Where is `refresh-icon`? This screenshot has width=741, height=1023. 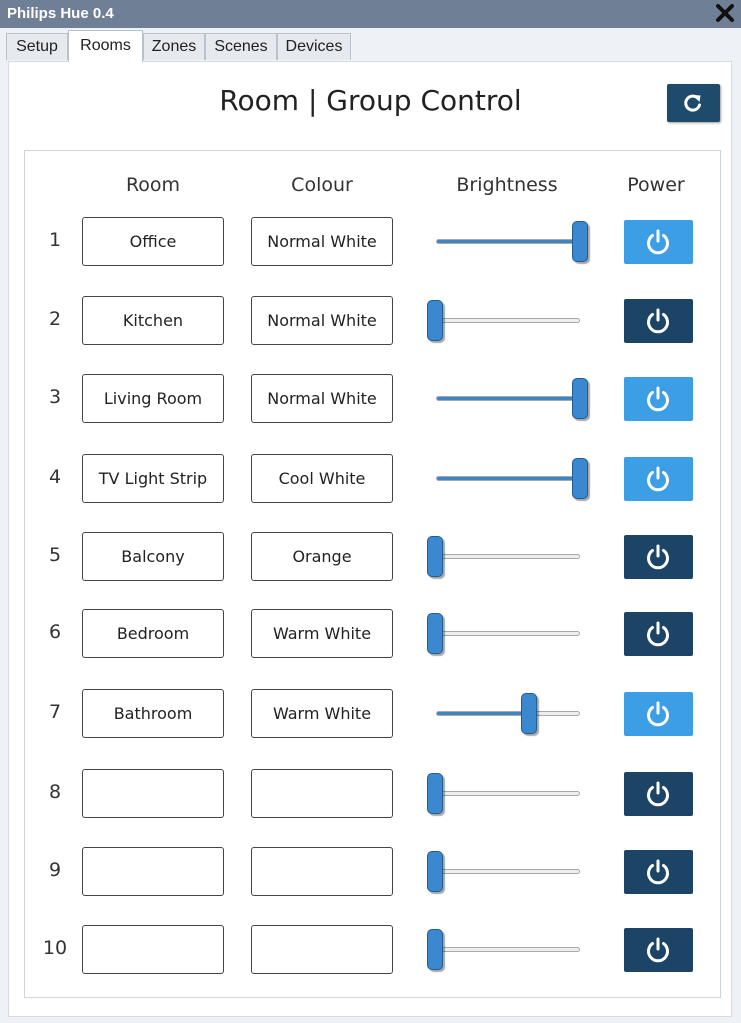
refresh-icon is located at coordinates (692, 103).